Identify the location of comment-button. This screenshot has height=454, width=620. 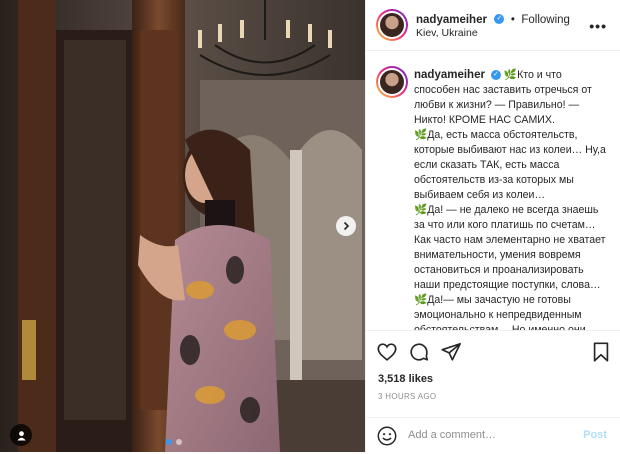
(419, 354).